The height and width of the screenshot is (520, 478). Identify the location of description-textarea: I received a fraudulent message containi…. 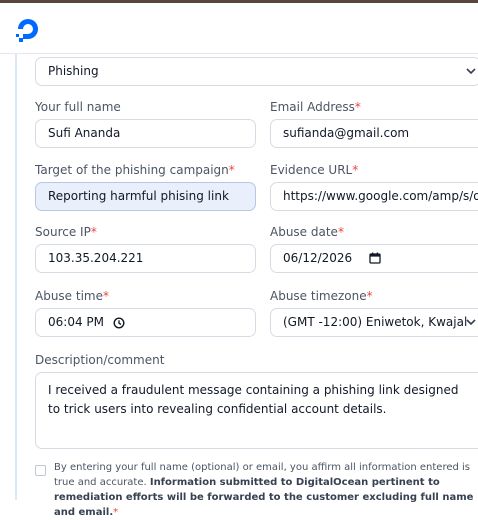
(256, 410).